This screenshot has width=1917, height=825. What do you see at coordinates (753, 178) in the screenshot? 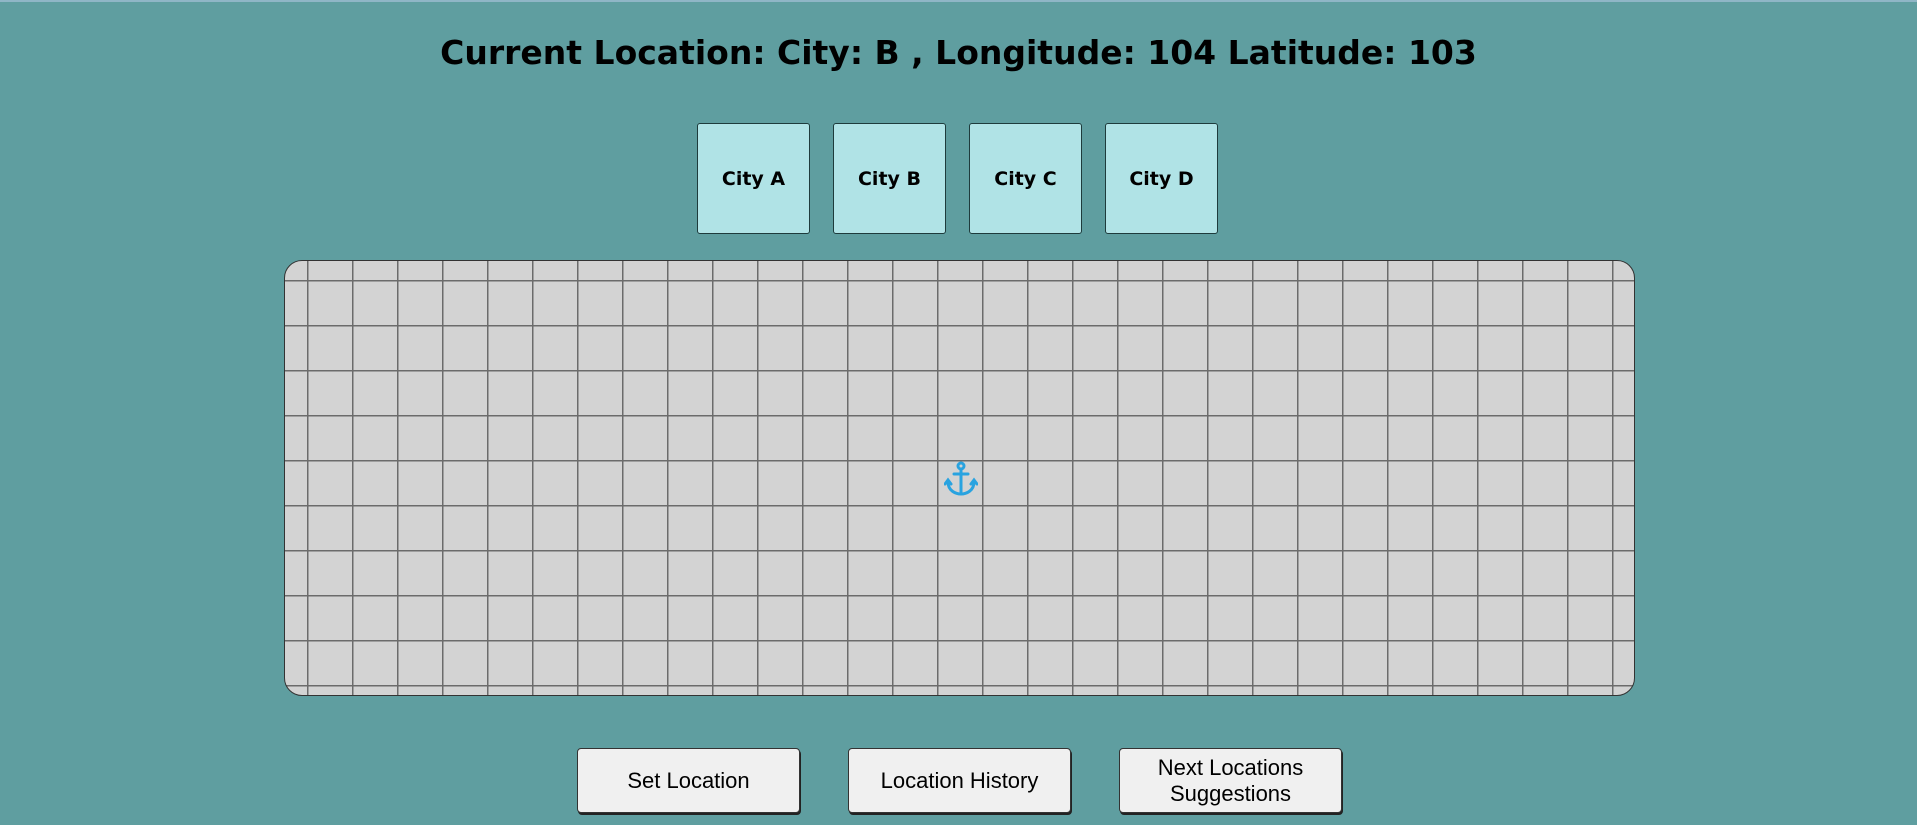
I see `city-a-button: City A` at bounding box center [753, 178].